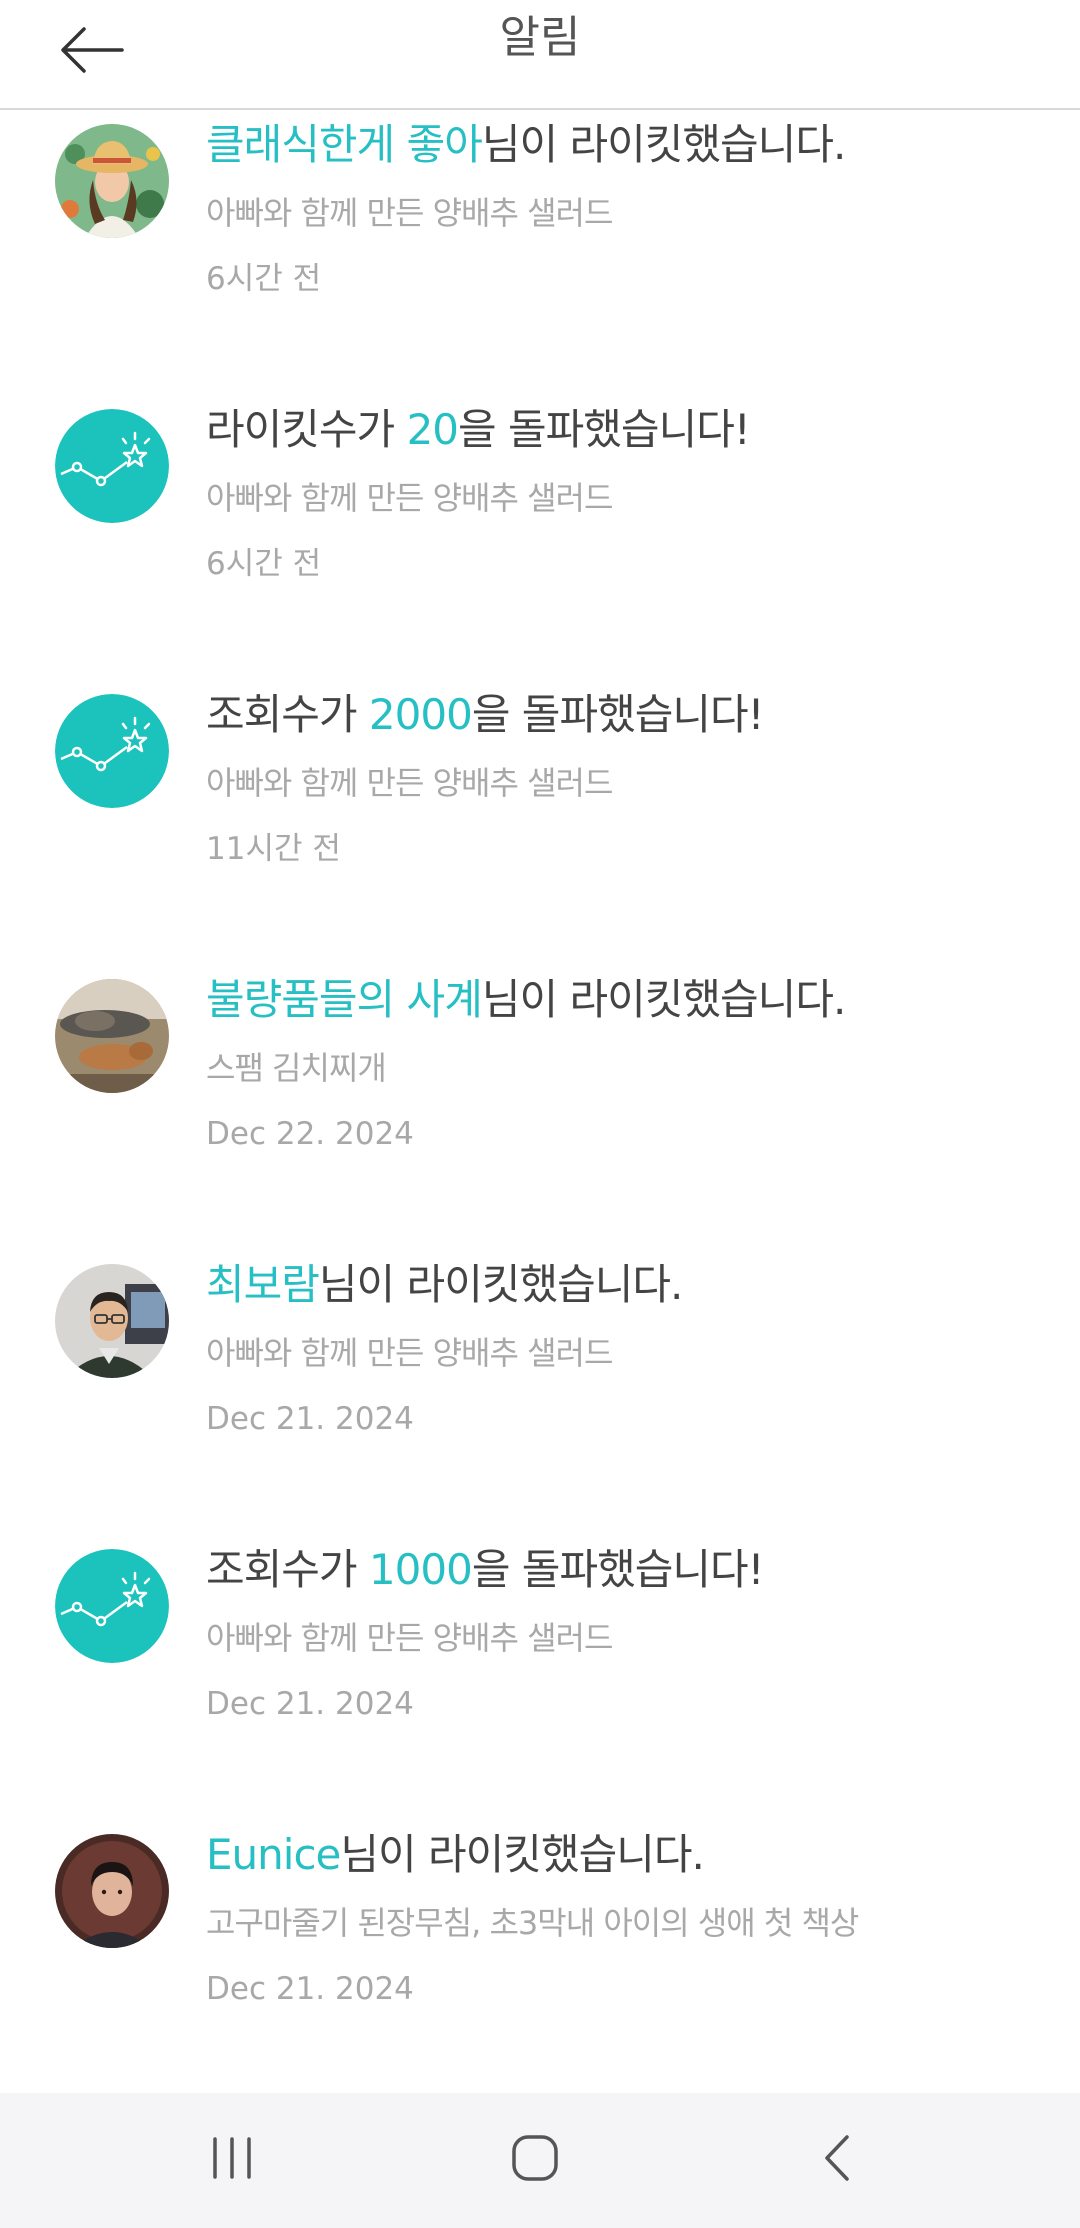  Describe the element at coordinates (432, 429) in the screenshot. I see `highlight-text: 20` at that location.